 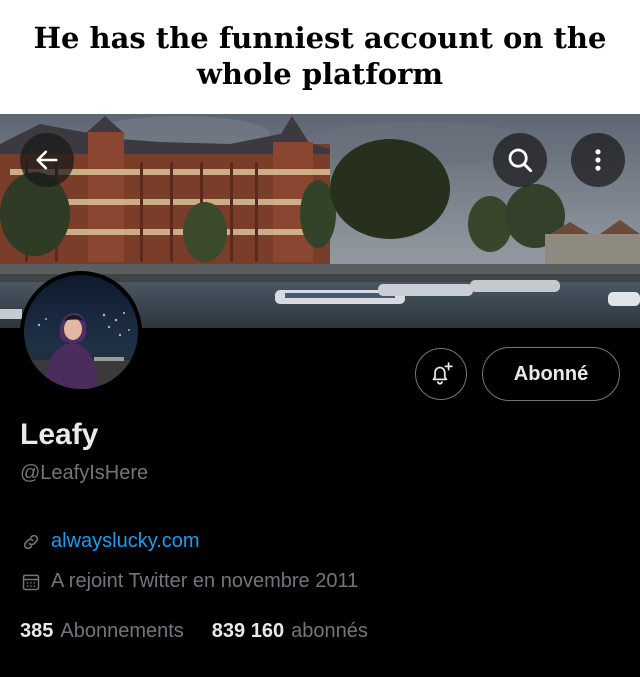 What do you see at coordinates (208, 631) in the screenshot?
I see `follow-stats: 385 Abonnements 839 160 abonnés` at bounding box center [208, 631].